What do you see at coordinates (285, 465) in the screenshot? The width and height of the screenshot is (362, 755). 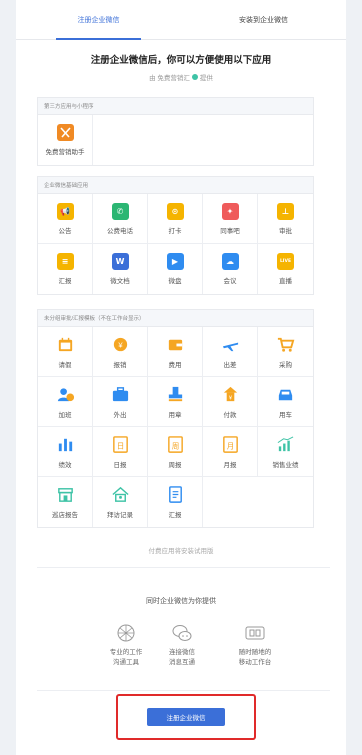 I see `template-label: 销售业绩` at bounding box center [285, 465].